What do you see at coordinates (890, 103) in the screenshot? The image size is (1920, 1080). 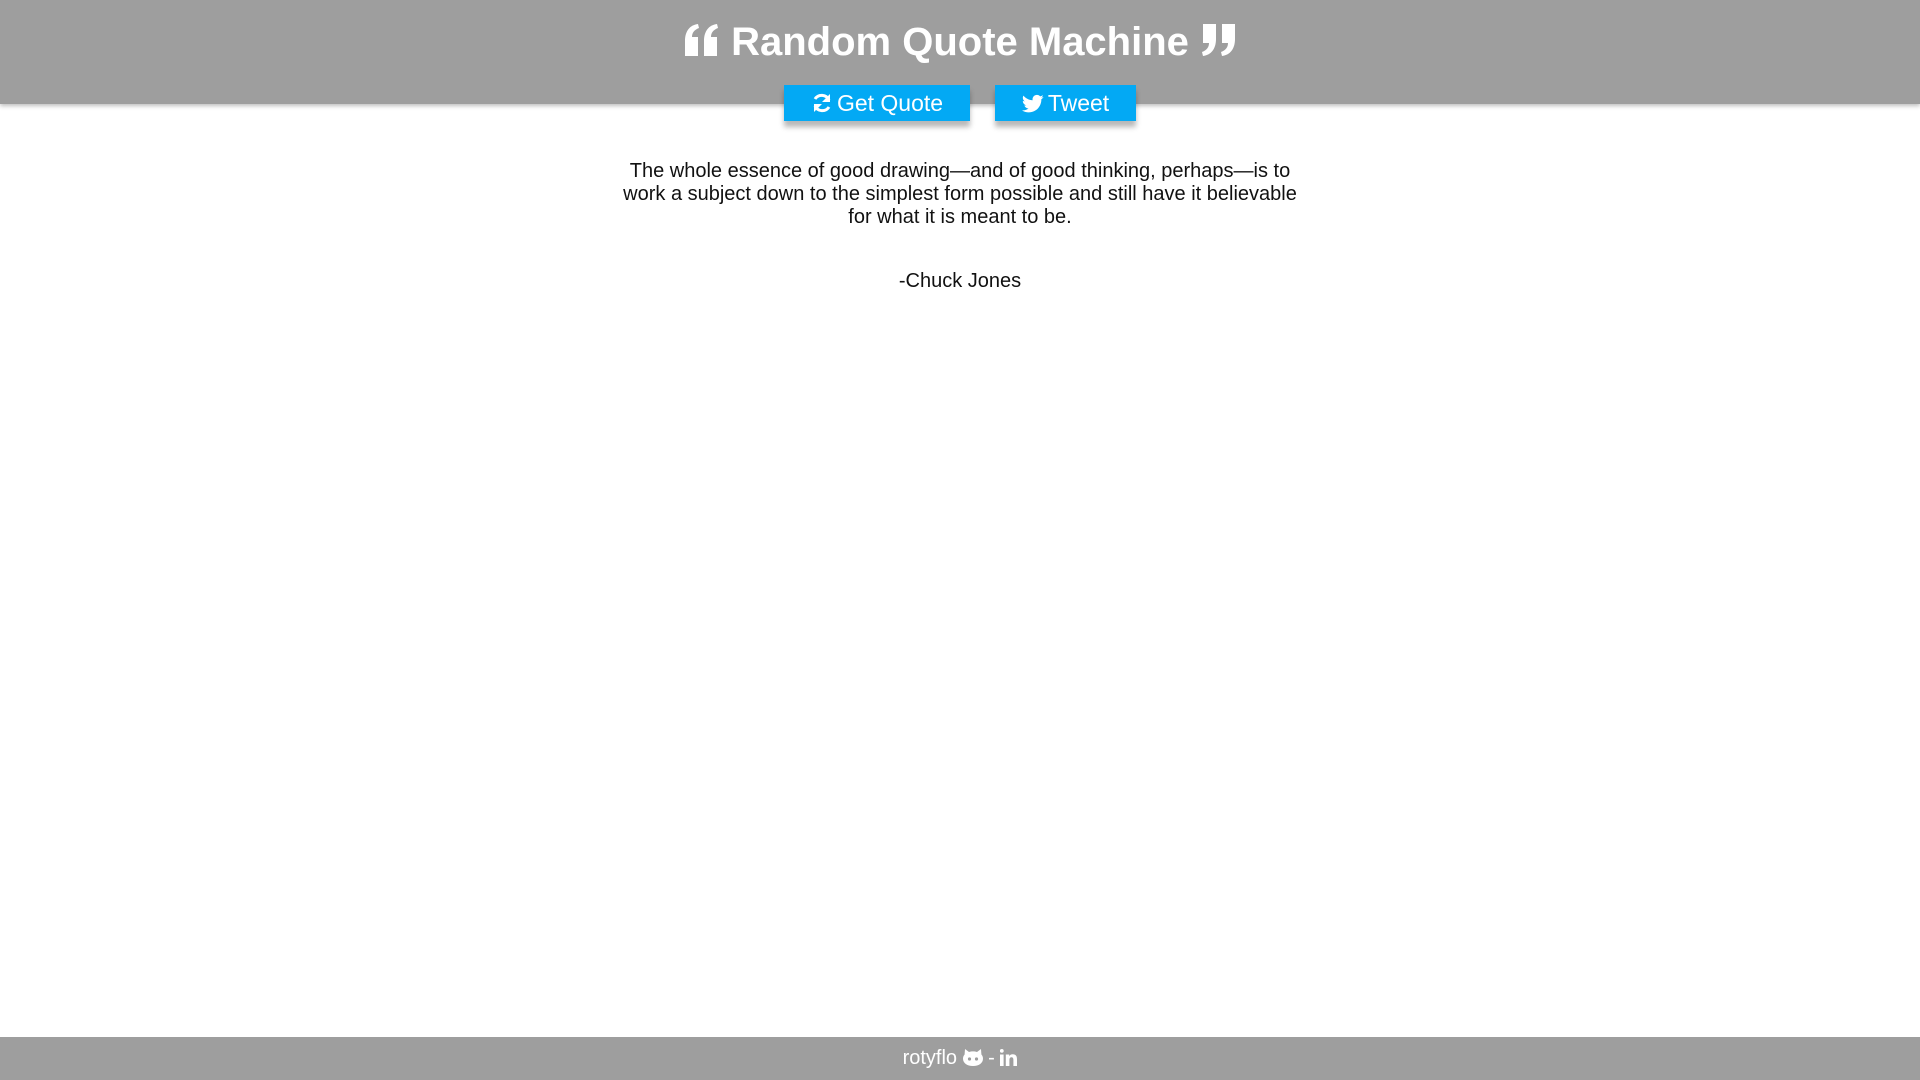 I see `get-quote-label: Get Quote` at bounding box center [890, 103].